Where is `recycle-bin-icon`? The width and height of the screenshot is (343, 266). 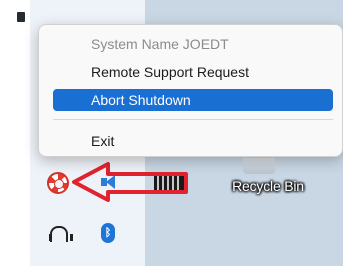
recycle-bin-icon is located at coordinates (259, 166).